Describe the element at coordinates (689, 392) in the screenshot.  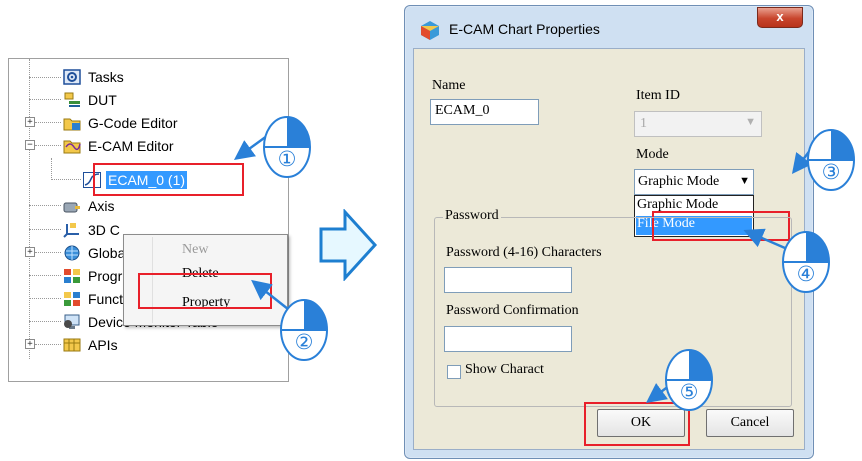
I see `step-number: ⑤` at that location.